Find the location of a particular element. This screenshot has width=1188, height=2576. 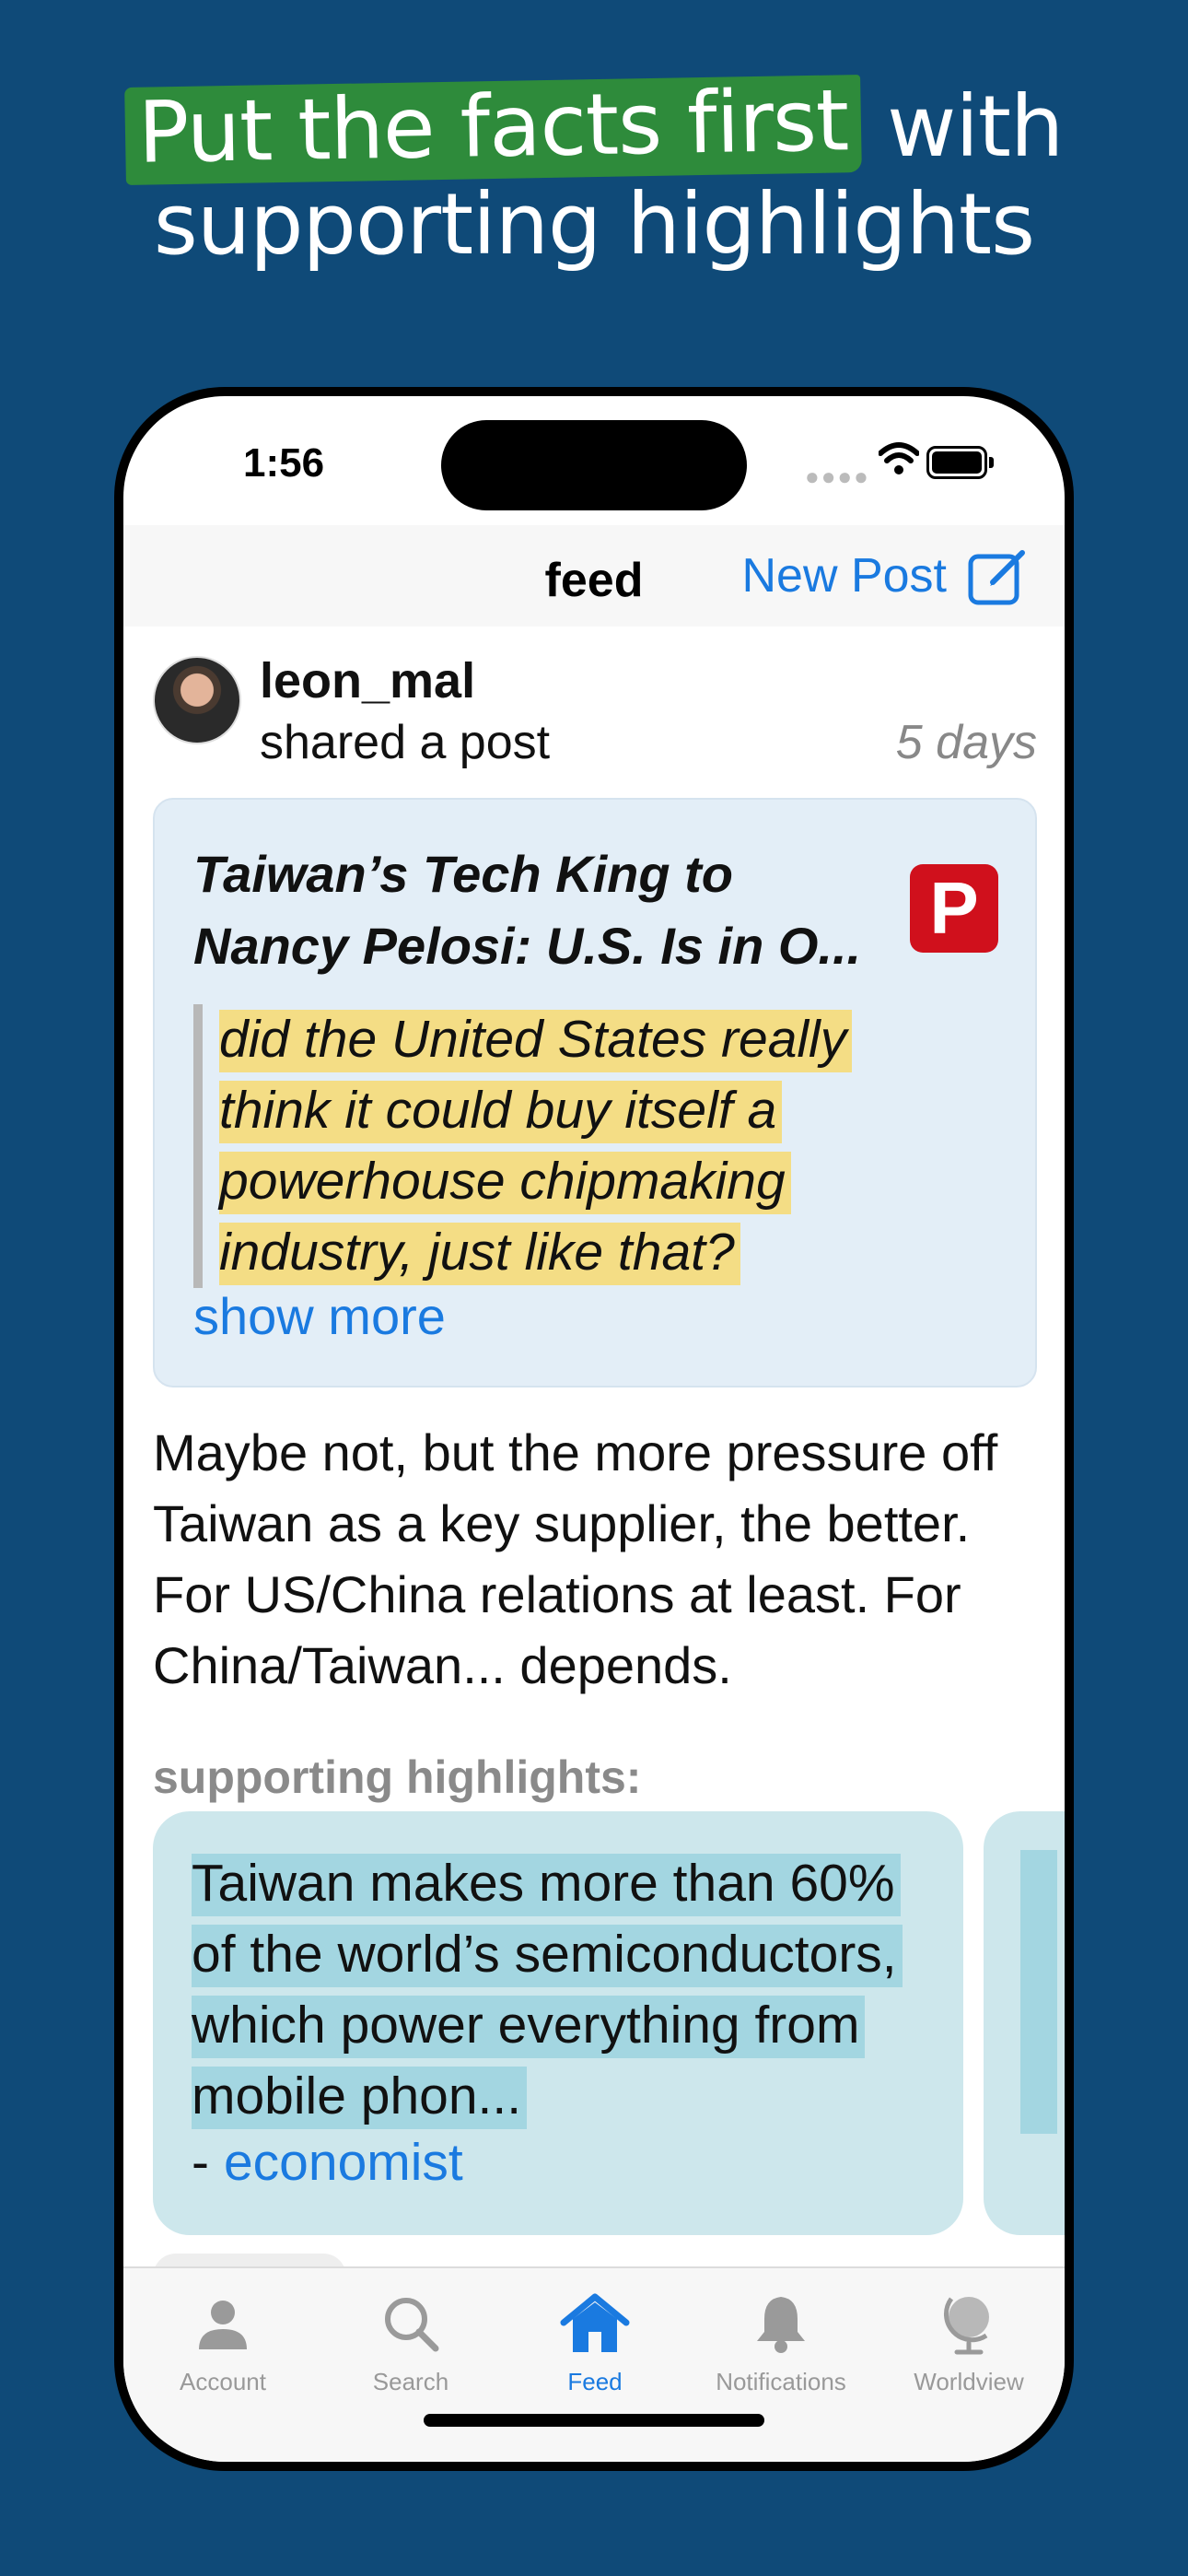

nav-bar: feed New Post is located at coordinates (594, 575).